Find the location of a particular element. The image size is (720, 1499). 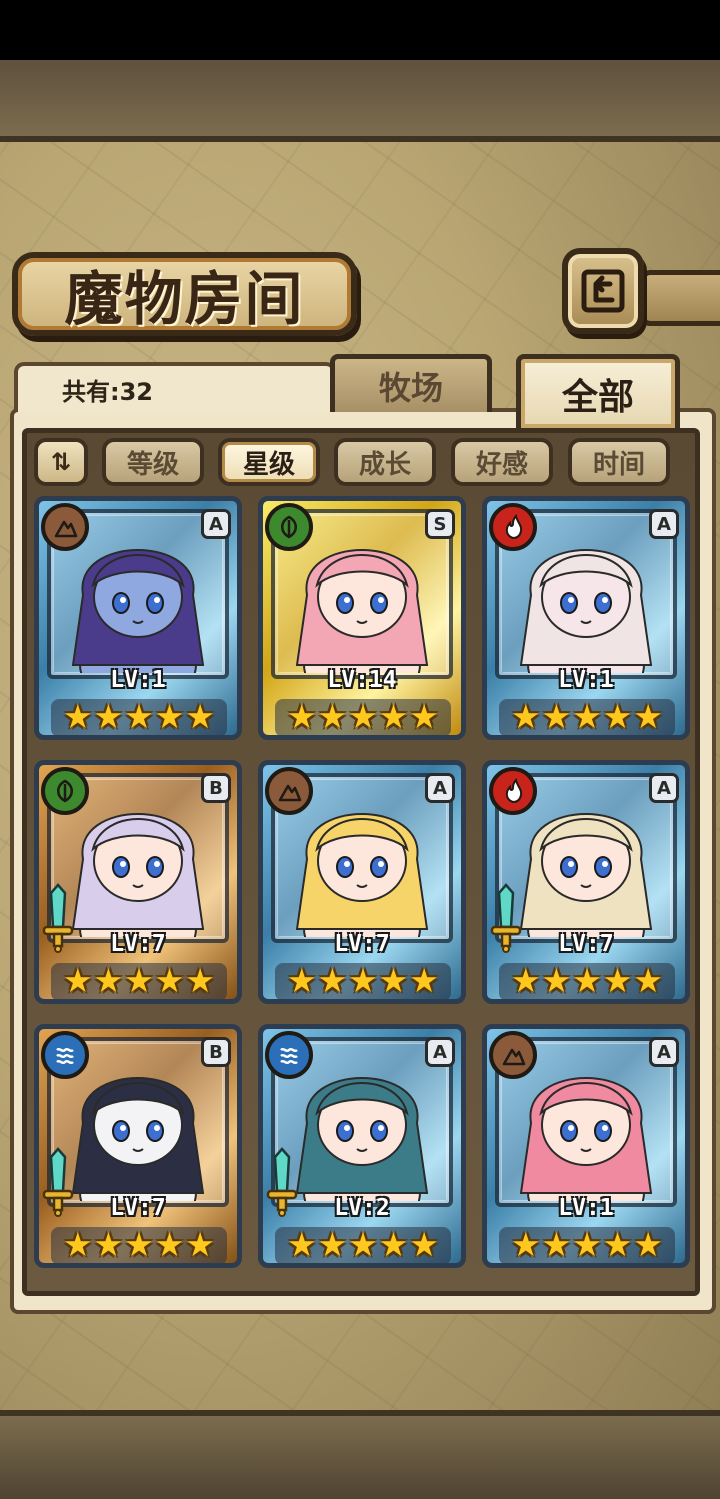

tab-all-label: 全部 is located at coordinates (597, 397).